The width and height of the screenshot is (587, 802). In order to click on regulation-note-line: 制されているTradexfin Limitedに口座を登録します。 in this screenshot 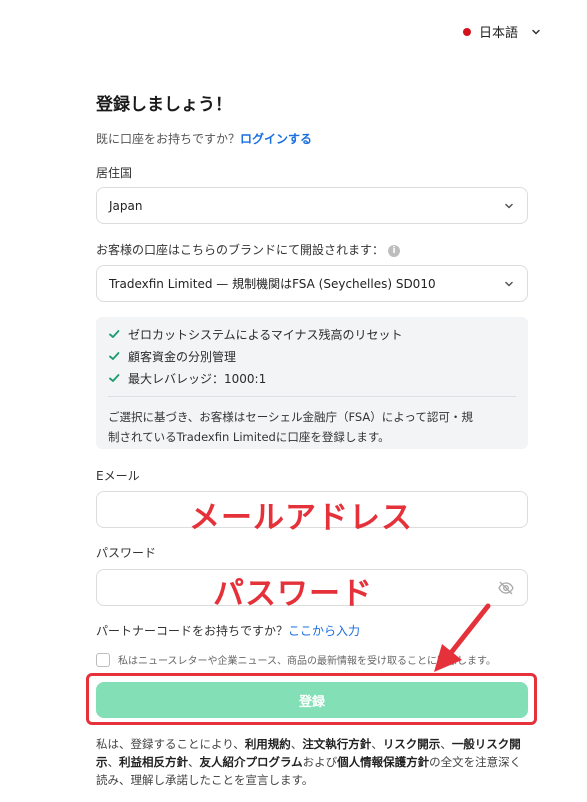, I will do `click(249, 437)`.